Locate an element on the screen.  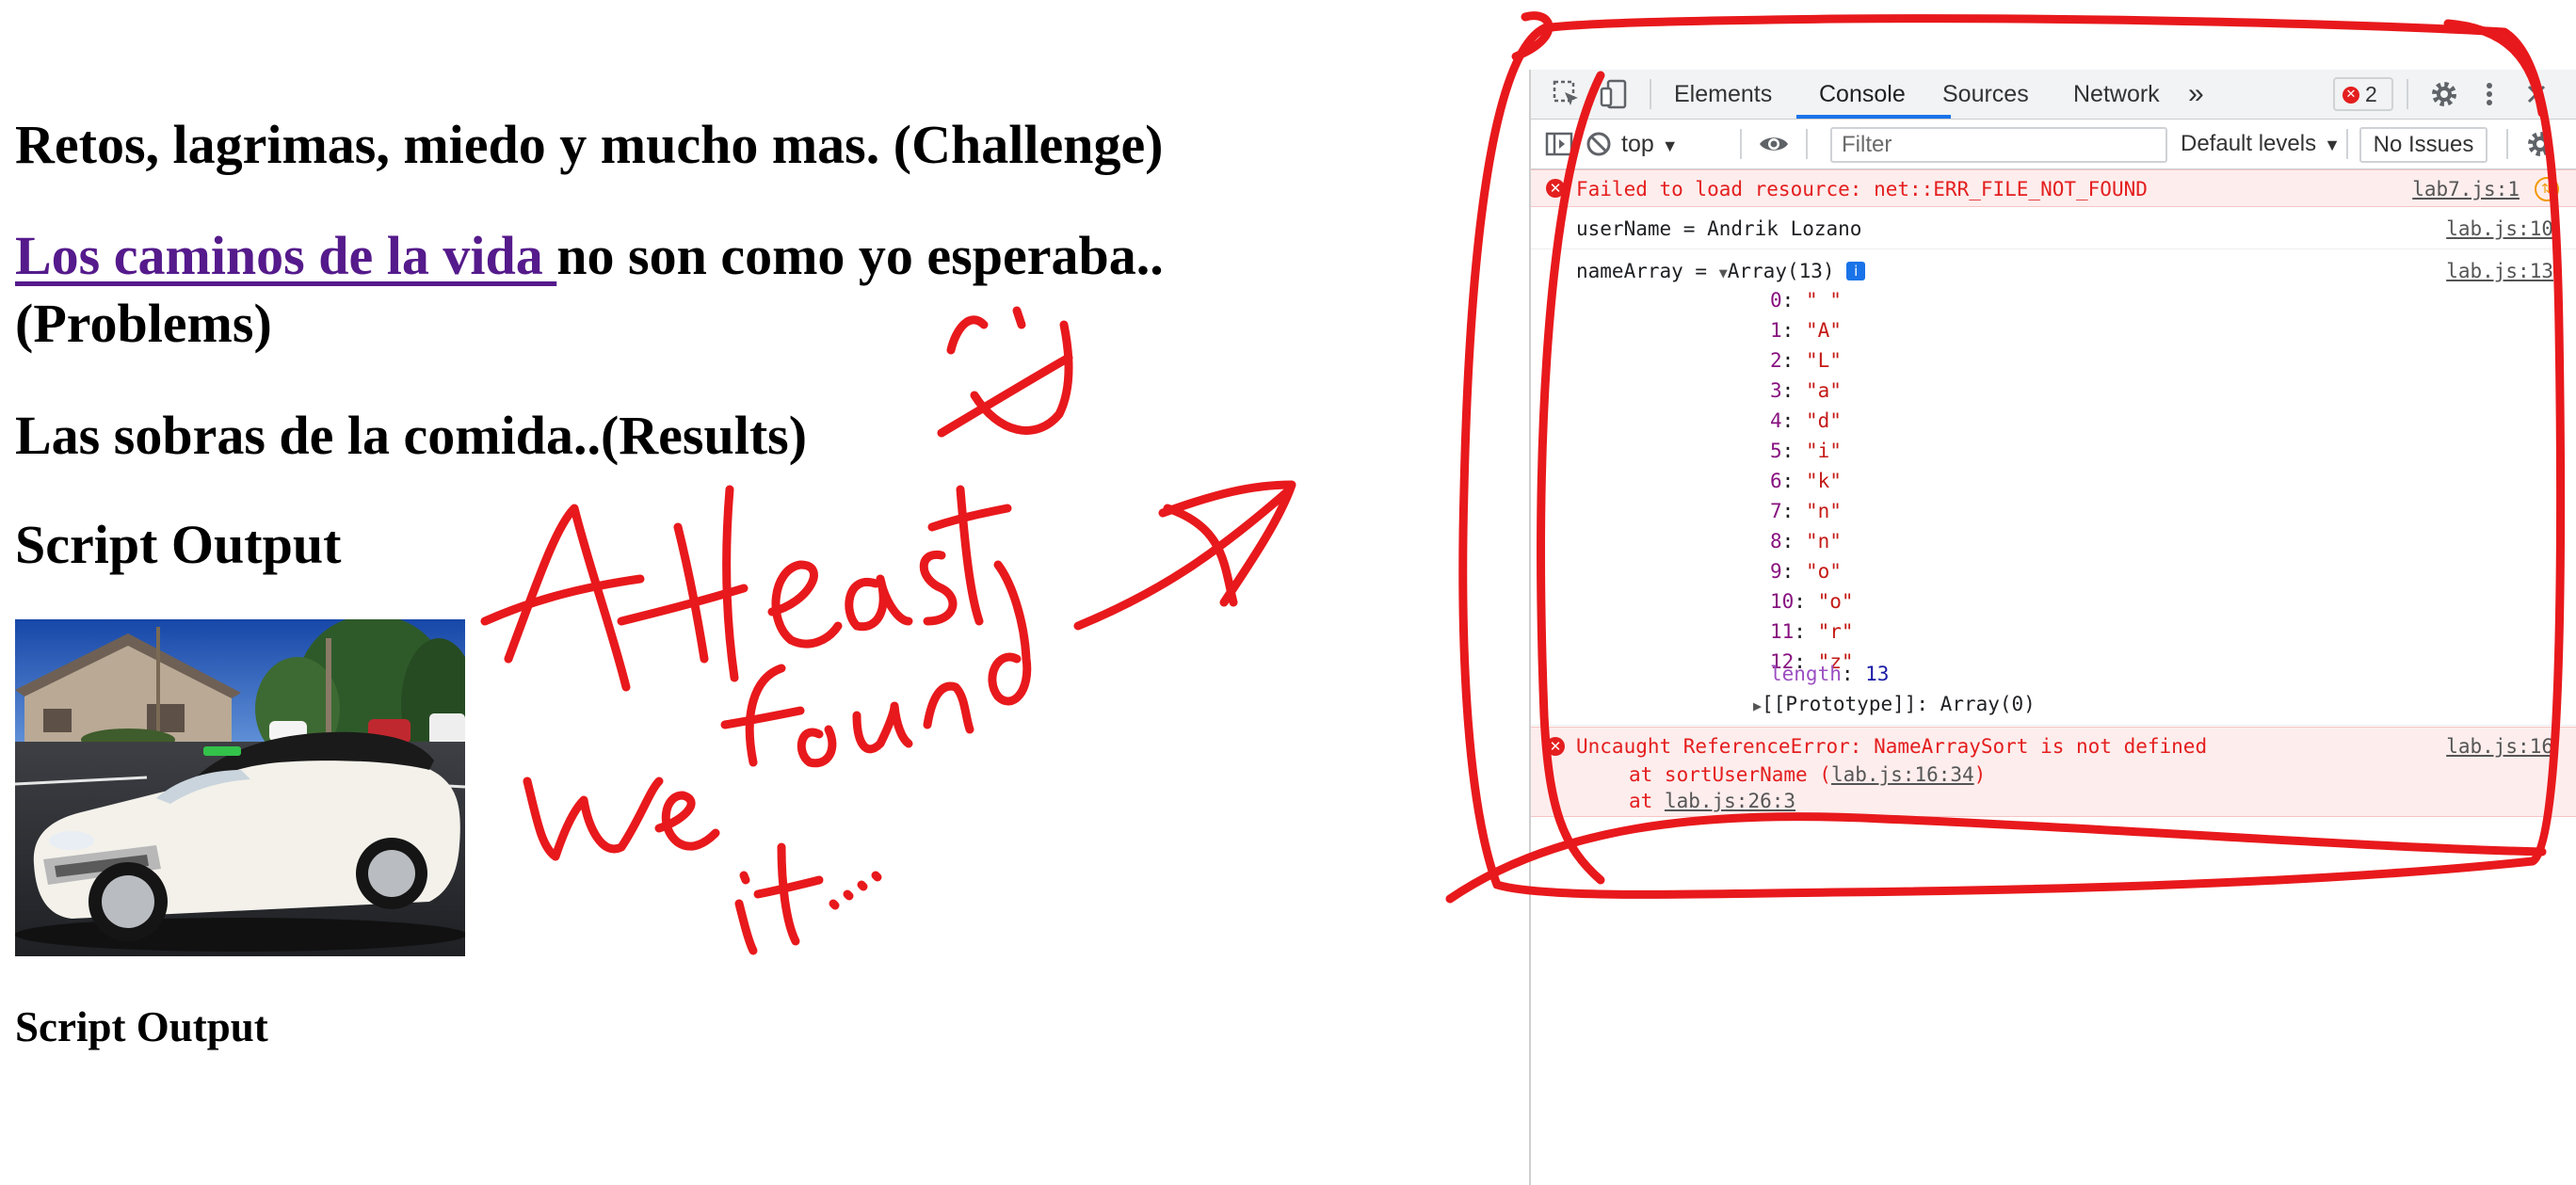
array-item: 11: "r" is located at coordinates (1812, 631).